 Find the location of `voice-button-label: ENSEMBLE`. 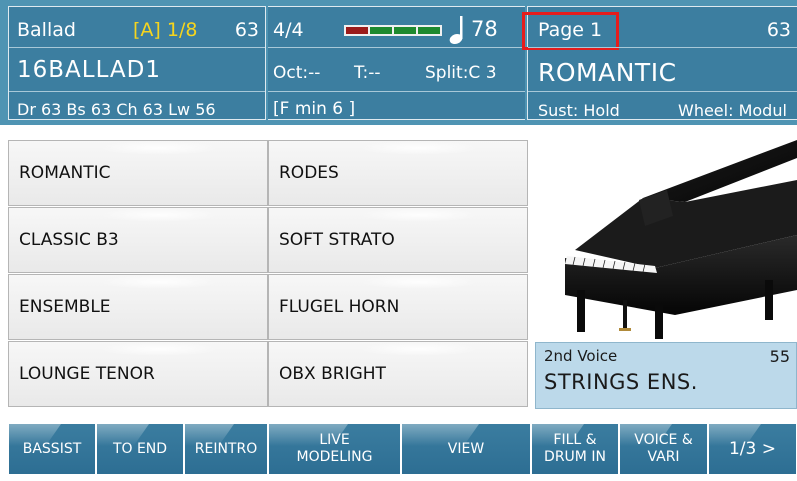

voice-button-label: ENSEMBLE is located at coordinates (65, 307).